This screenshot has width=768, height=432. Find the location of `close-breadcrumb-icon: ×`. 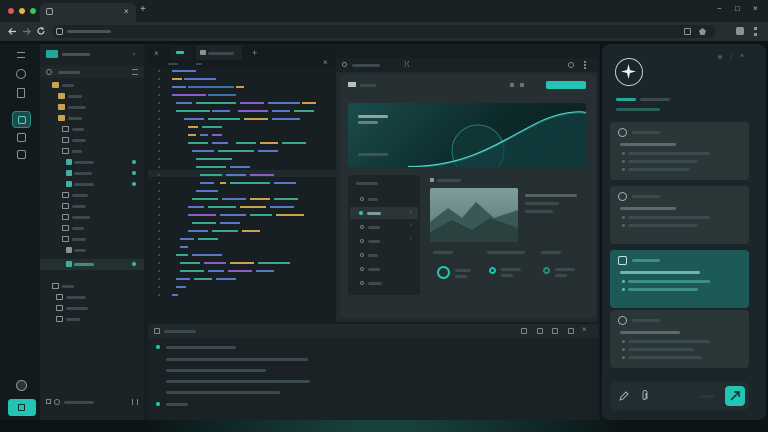

close-breadcrumb-icon: × is located at coordinates (325, 62).